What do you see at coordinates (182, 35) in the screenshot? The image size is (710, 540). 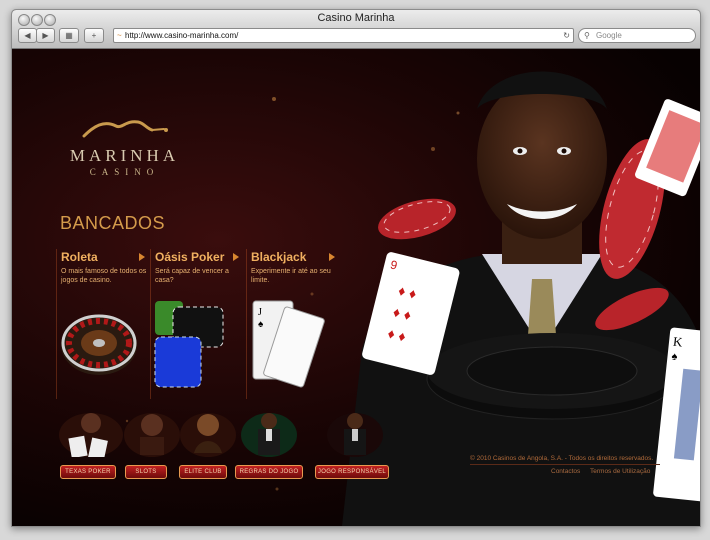 I see `address-text: http://www.casino-marinha.com/` at bounding box center [182, 35].